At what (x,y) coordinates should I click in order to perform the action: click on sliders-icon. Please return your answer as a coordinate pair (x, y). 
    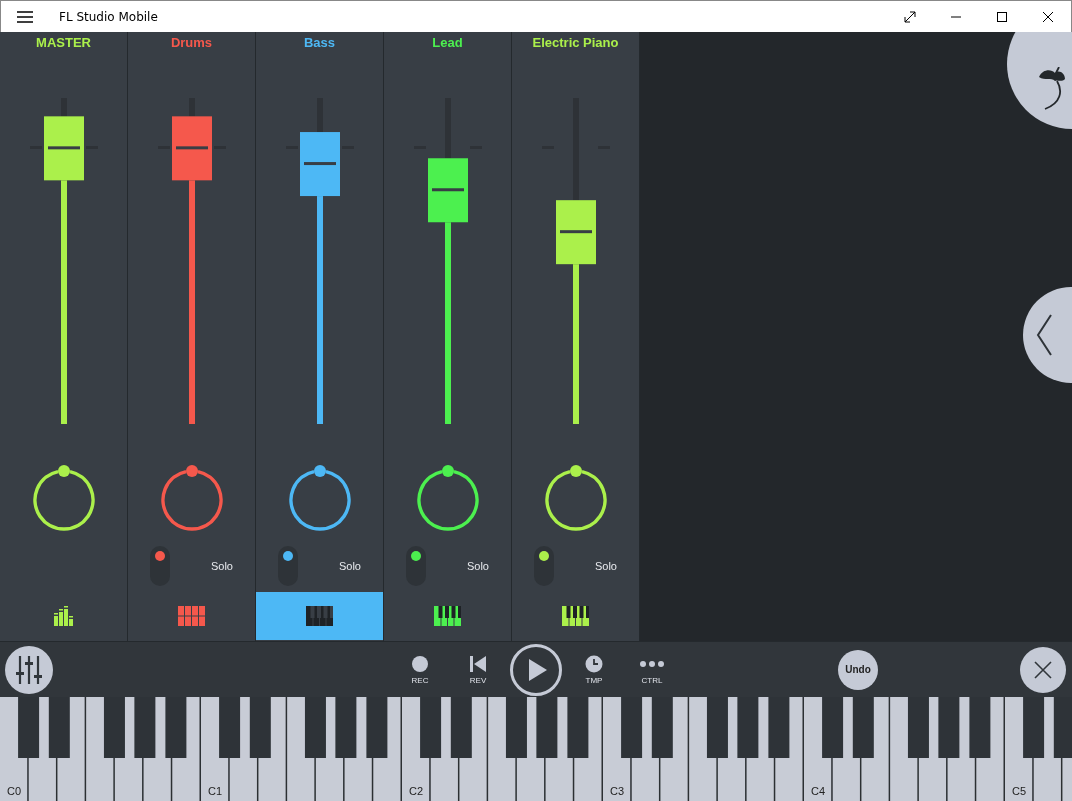
    Looking at the image, I should click on (29, 669).